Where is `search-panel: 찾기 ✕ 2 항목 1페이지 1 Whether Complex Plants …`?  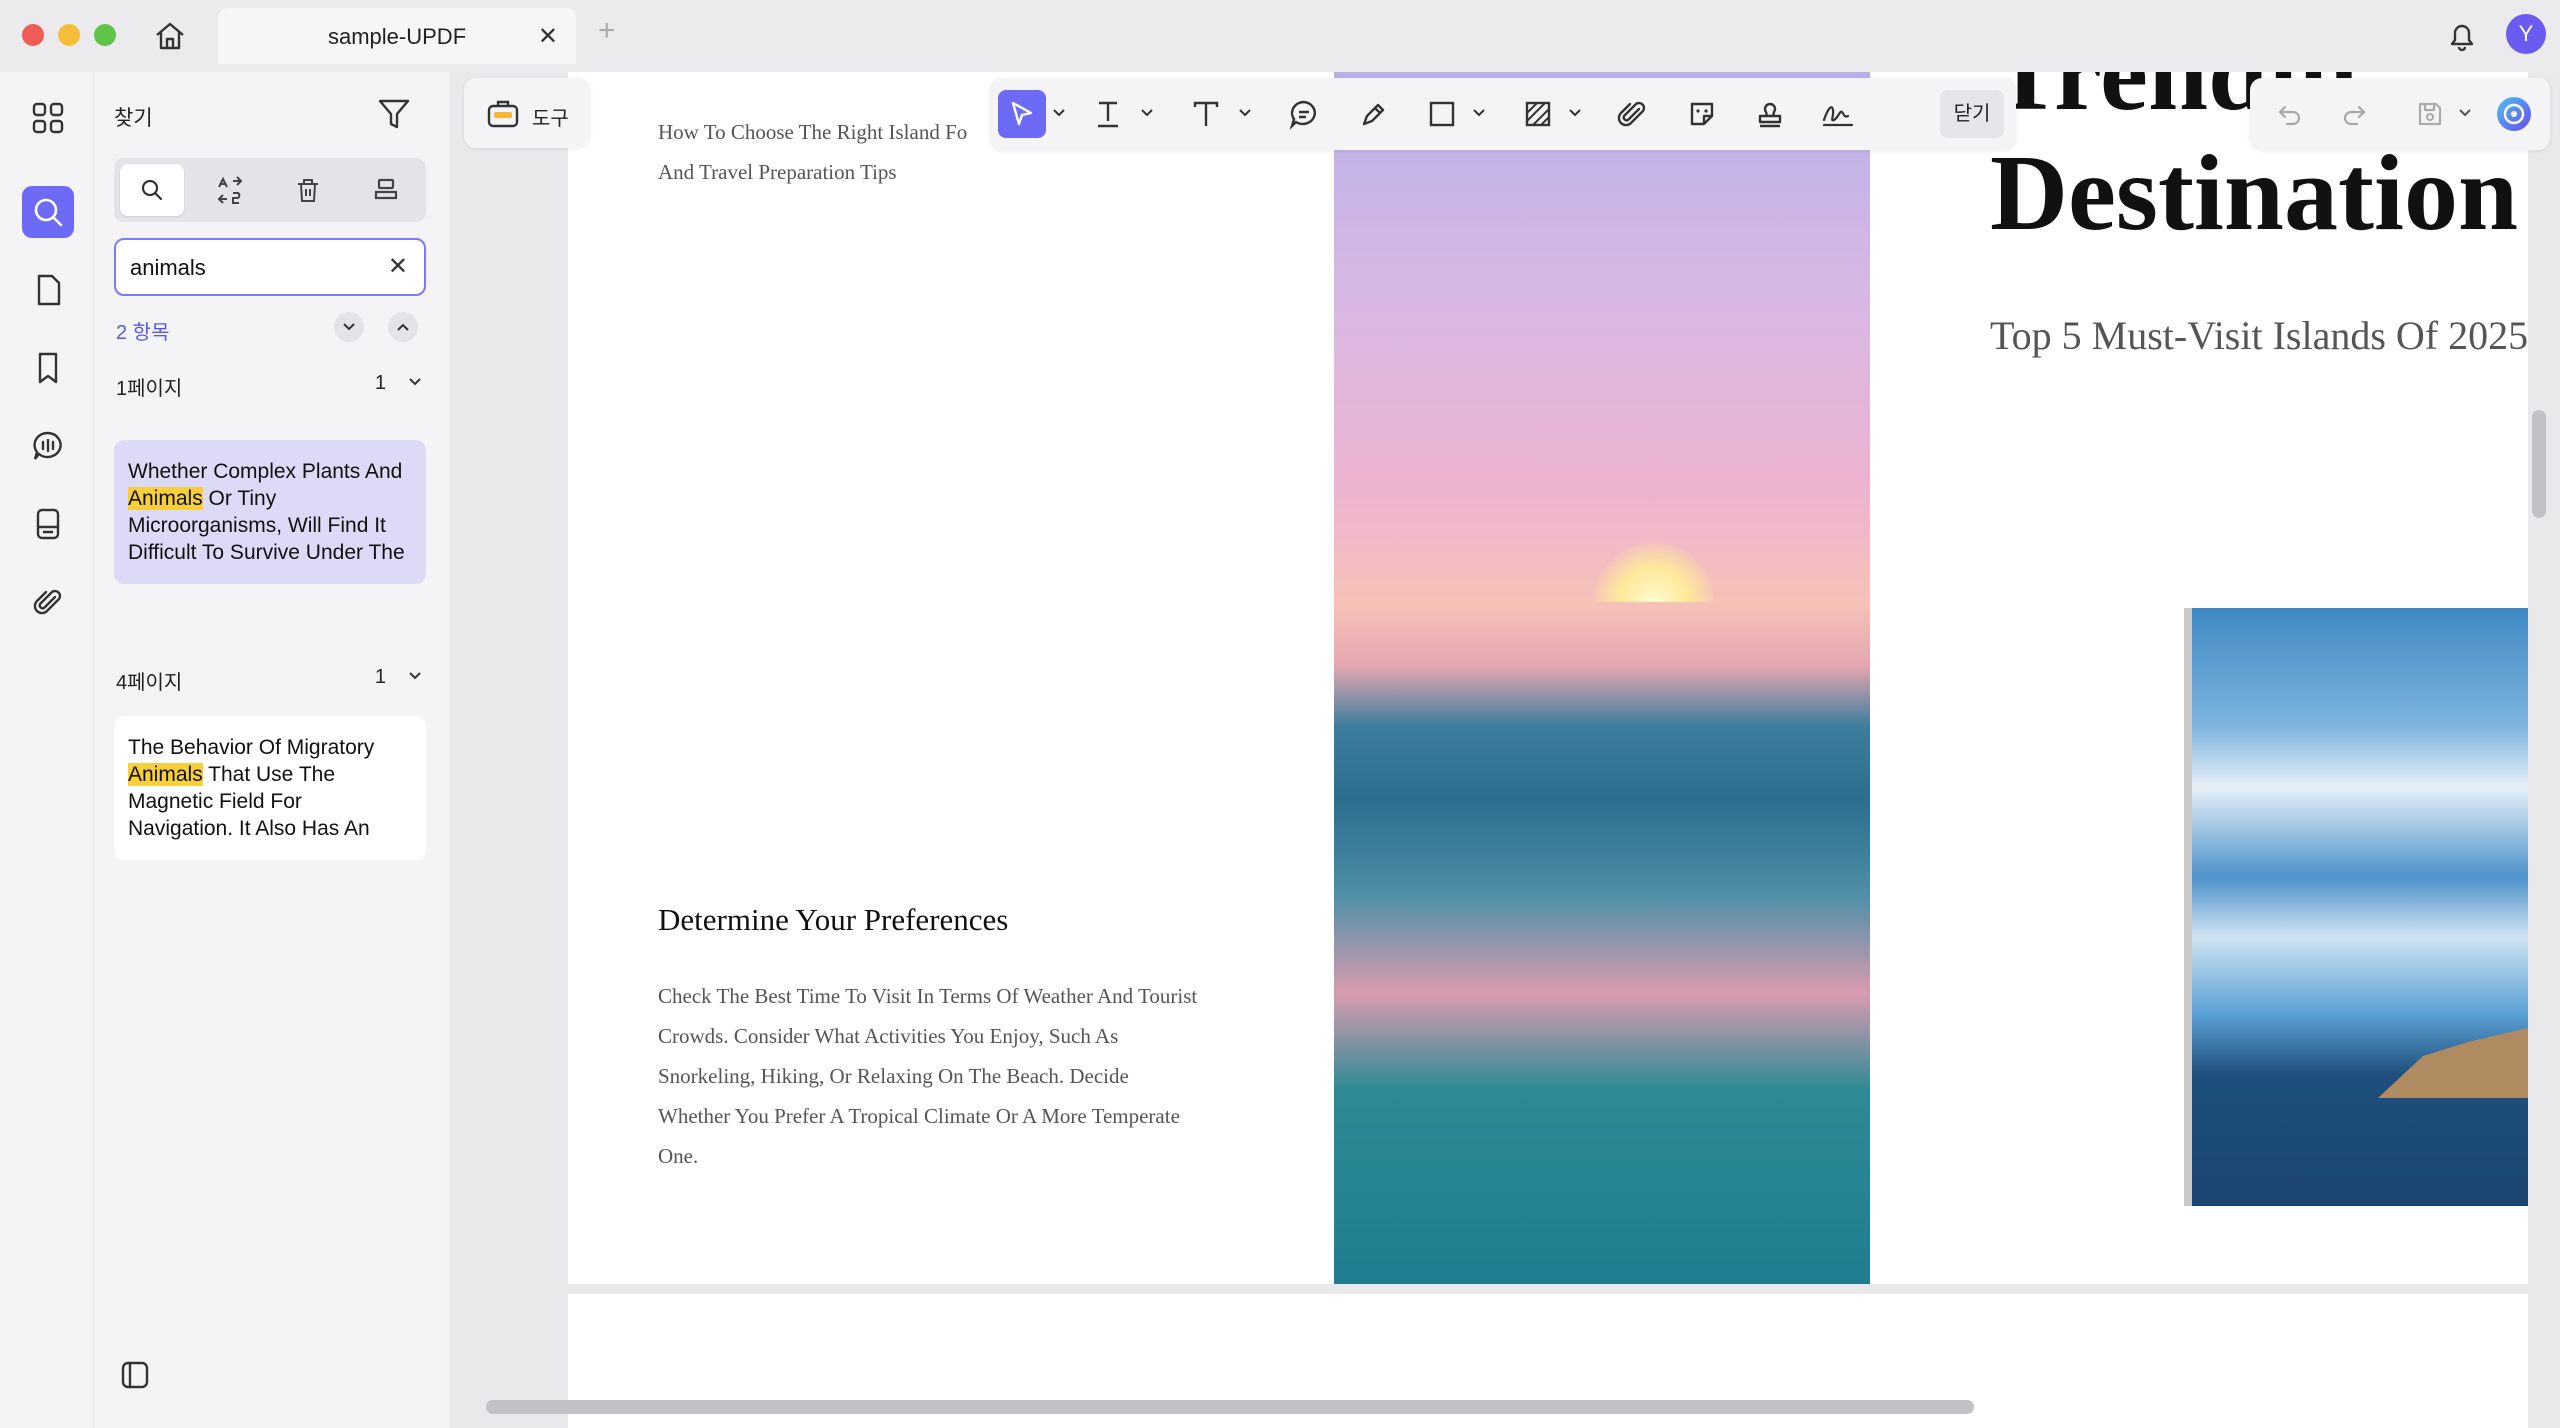 search-panel: 찾기 ✕ 2 항목 1페이지 1 Whether Complex Plants … is located at coordinates (272, 750).